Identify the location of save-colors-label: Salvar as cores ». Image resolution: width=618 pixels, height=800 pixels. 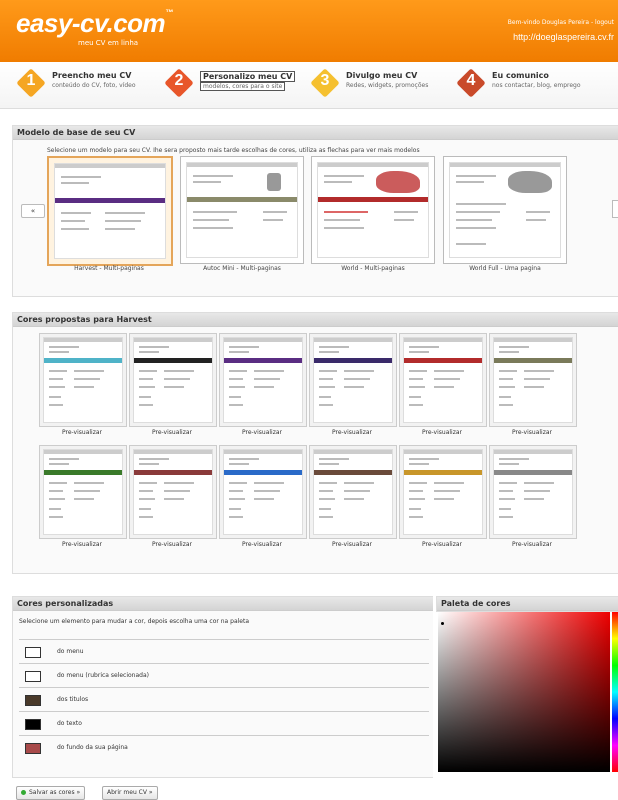
(55, 792).